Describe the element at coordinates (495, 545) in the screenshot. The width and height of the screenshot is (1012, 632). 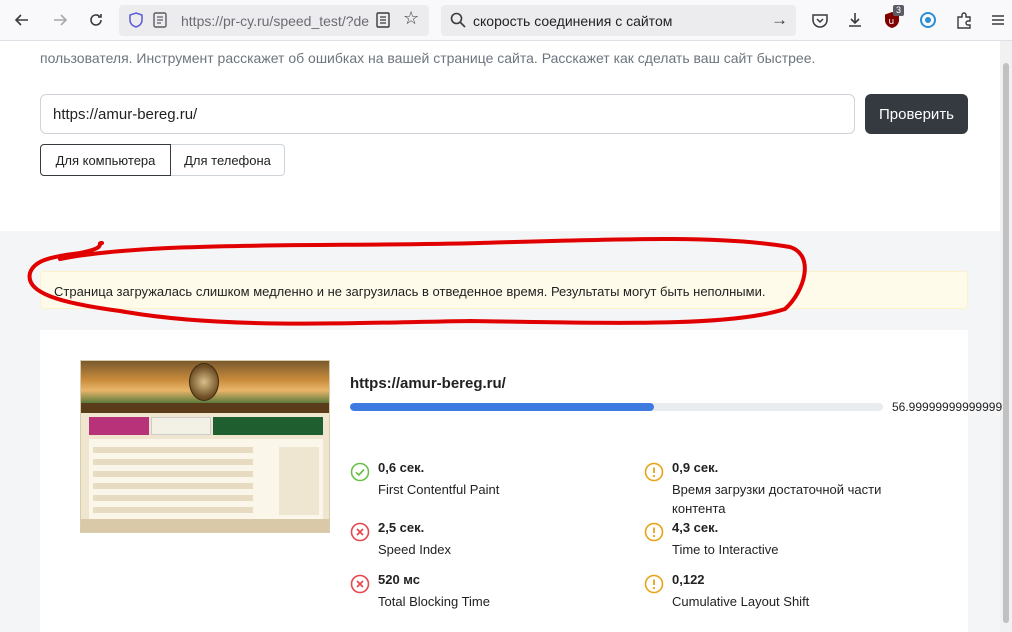
I see `metric-item: 2,5 сек. Speed Index` at that location.